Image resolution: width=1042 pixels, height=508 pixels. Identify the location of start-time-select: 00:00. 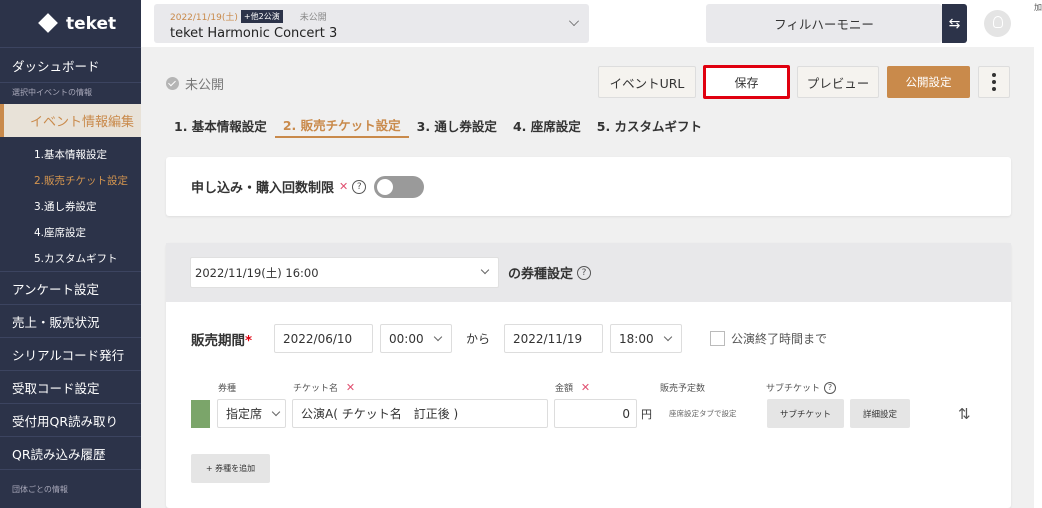
(416, 338).